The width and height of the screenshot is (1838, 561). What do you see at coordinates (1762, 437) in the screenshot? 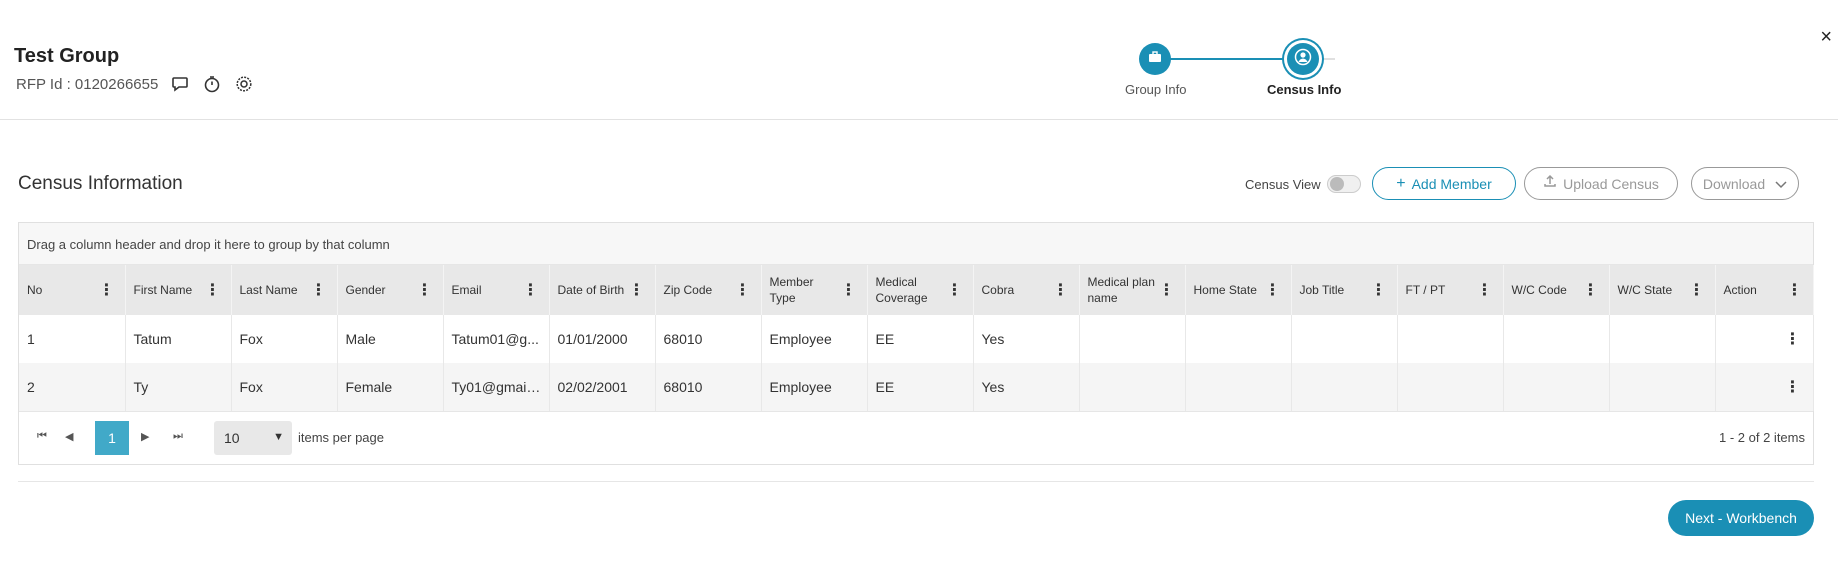
I see `pager-summary: 1 - 2 of 2 items` at bounding box center [1762, 437].